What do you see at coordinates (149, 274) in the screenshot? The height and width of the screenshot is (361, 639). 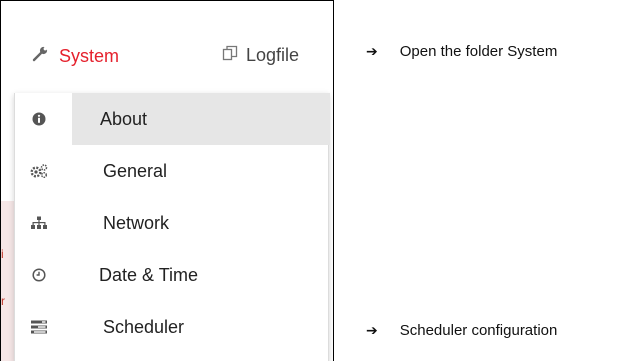 I see `menu-item-label: Date & Time` at bounding box center [149, 274].